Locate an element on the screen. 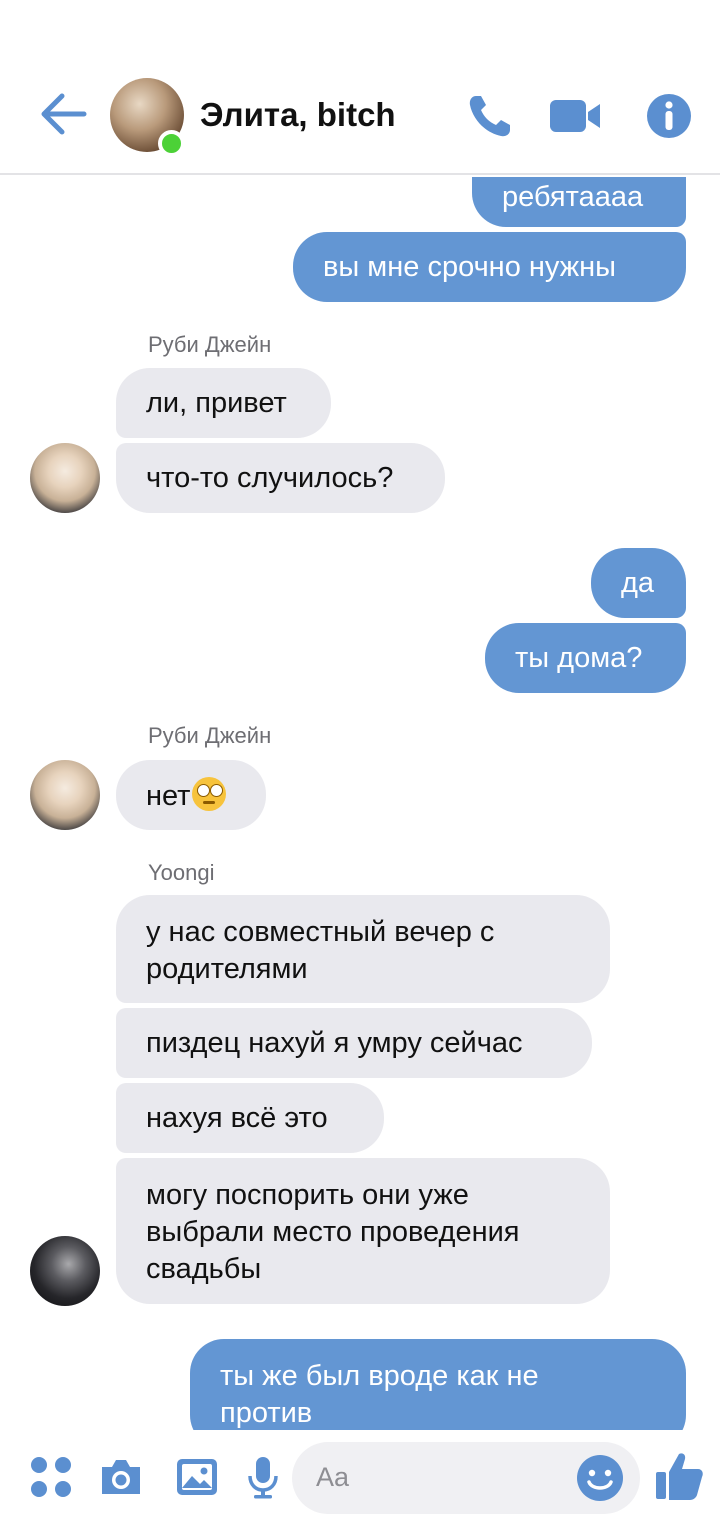 This screenshot has width=720, height=1520. chat-title: Элита, bitch is located at coordinates (298, 115).